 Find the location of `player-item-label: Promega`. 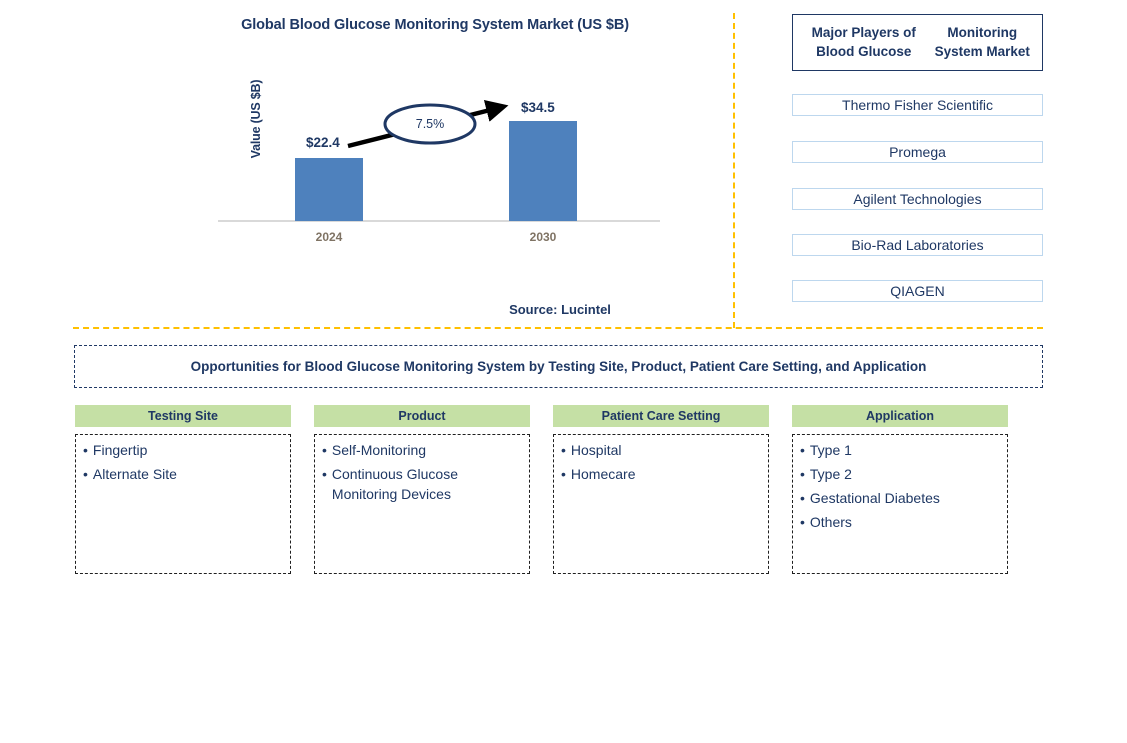

player-item-label: Promega is located at coordinates (917, 152).